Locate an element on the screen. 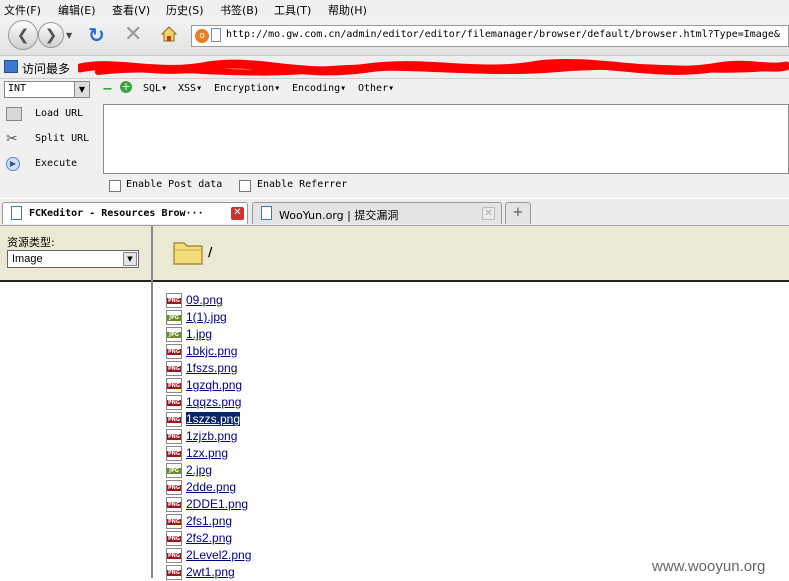 The width and height of the screenshot is (789, 581). hackbar-menu-xss: XSS▾ is located at coordinates (190, 88).